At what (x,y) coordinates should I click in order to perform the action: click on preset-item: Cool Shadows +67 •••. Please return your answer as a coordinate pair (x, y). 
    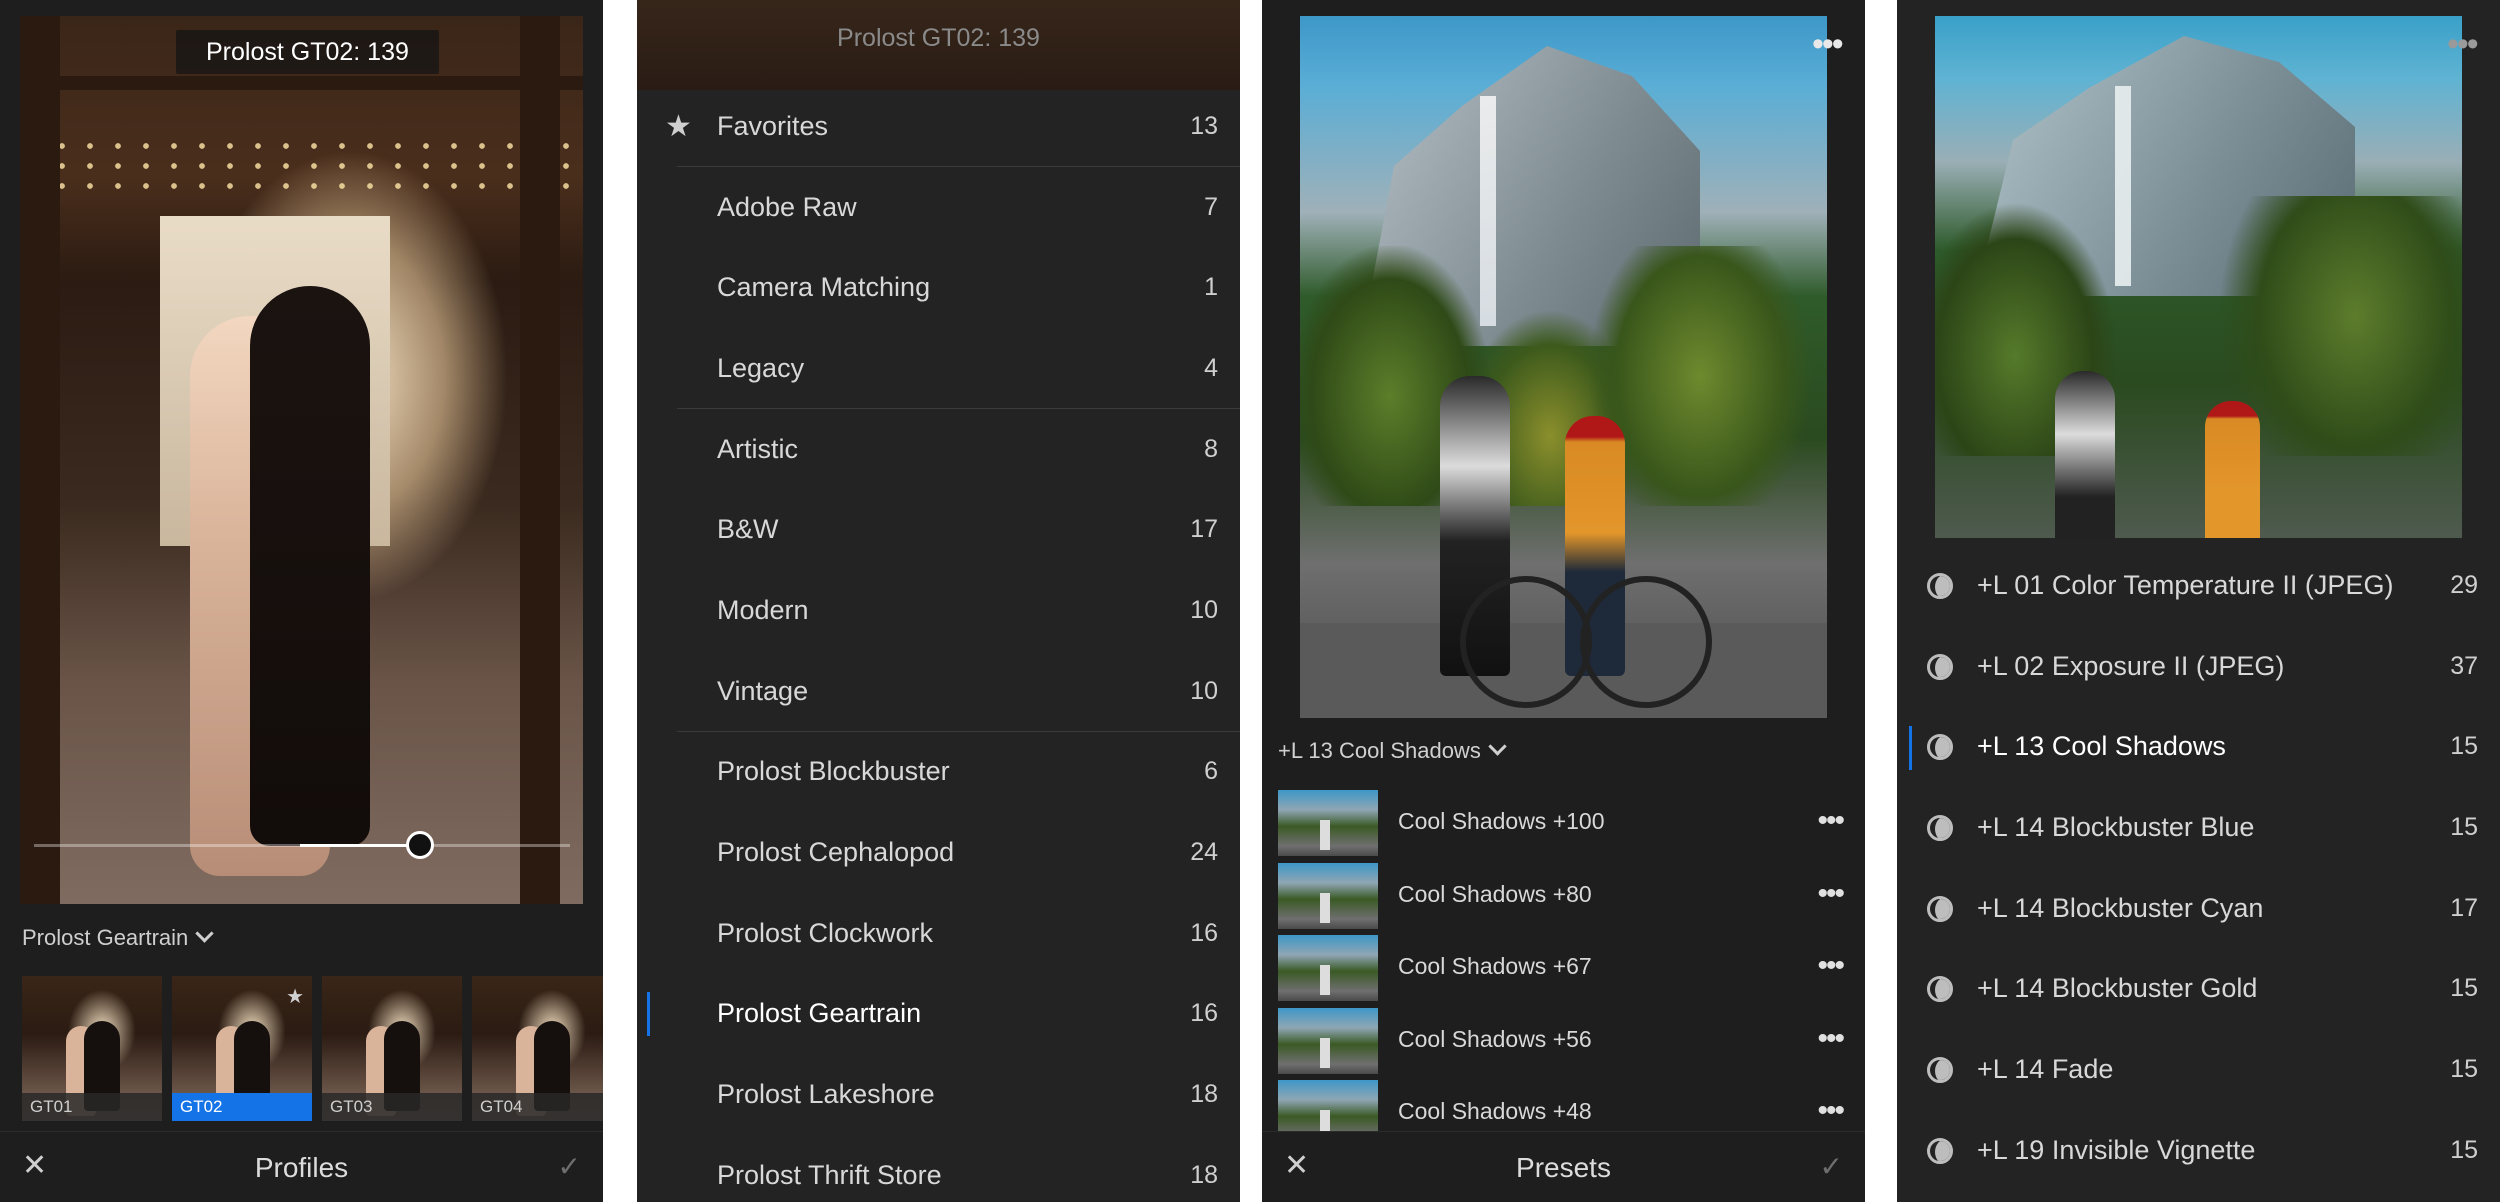
    Looking at the image, I should click on (1563, 967).